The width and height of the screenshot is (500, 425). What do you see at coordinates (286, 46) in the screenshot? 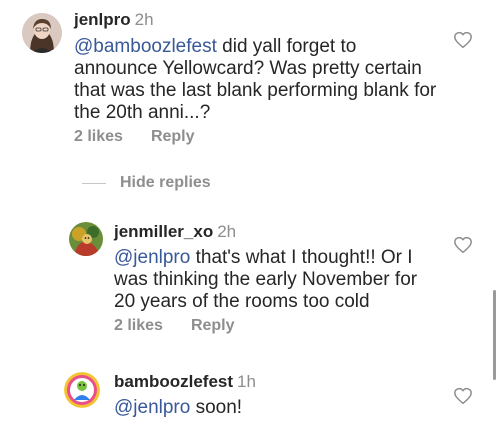
I see `comment-text-line: did yall forget to` at bounding box center [286, 46].